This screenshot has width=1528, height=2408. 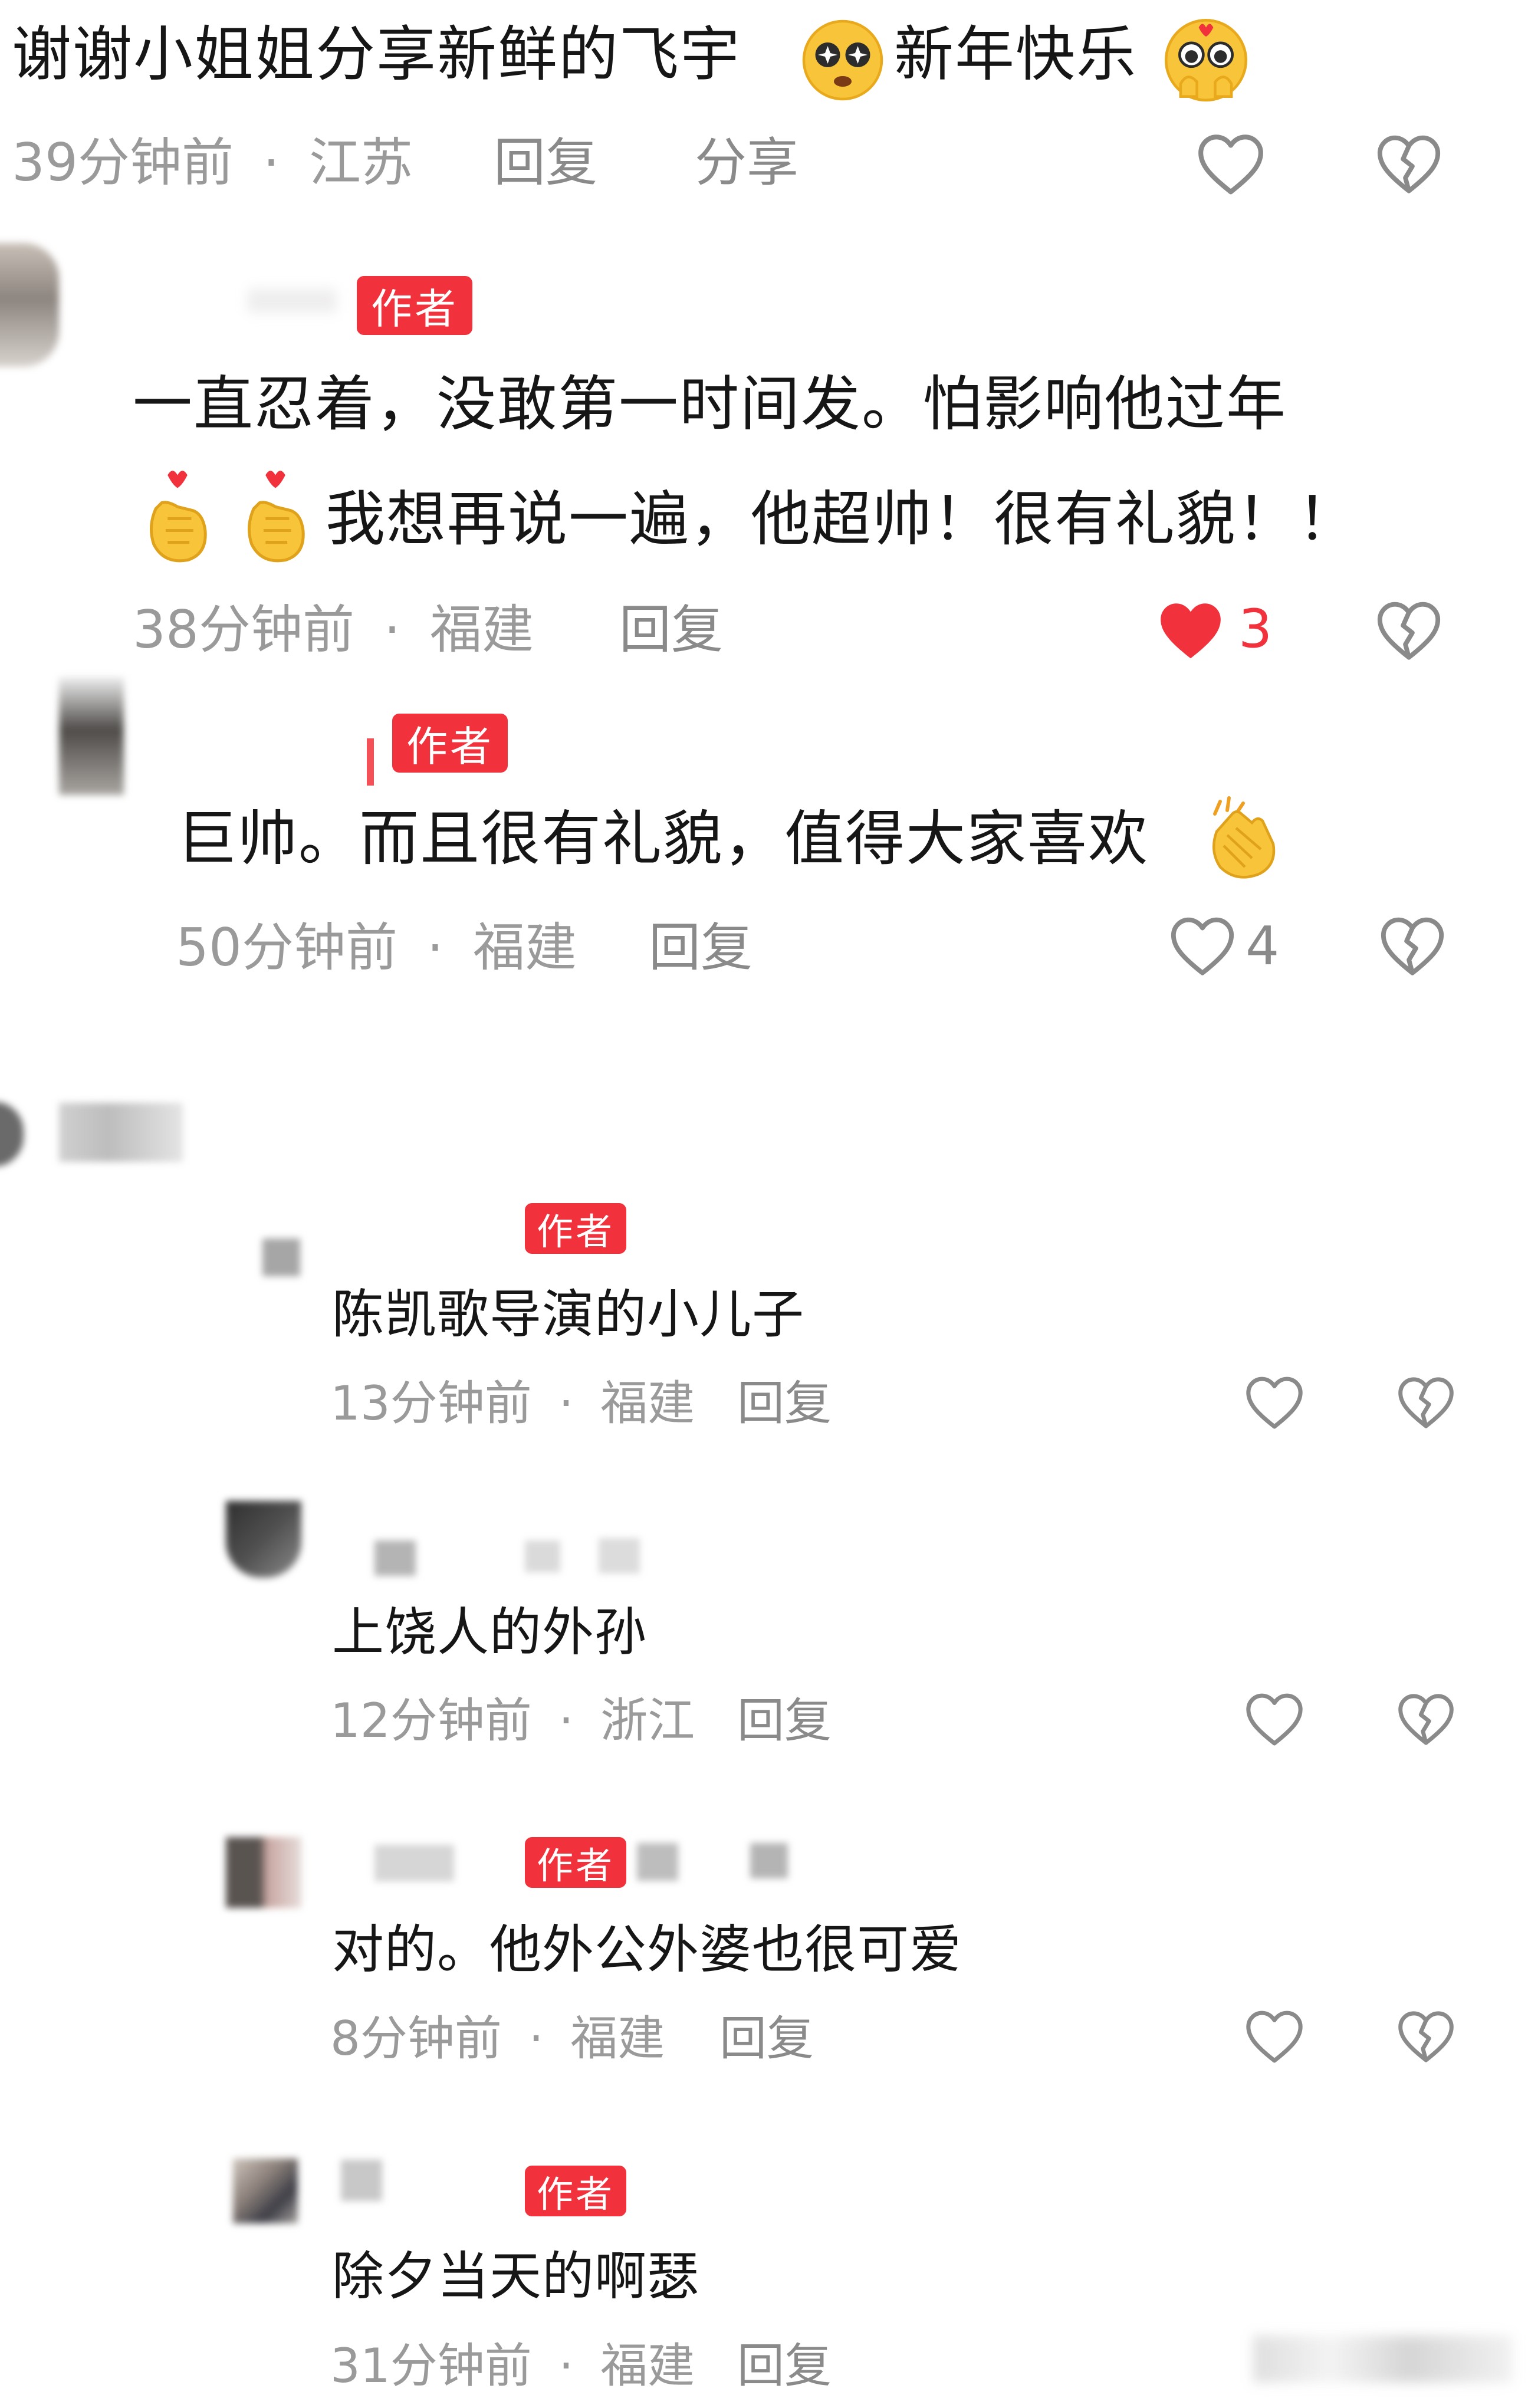 I want to click on share-button: 分享, so click(x=747, y=163).